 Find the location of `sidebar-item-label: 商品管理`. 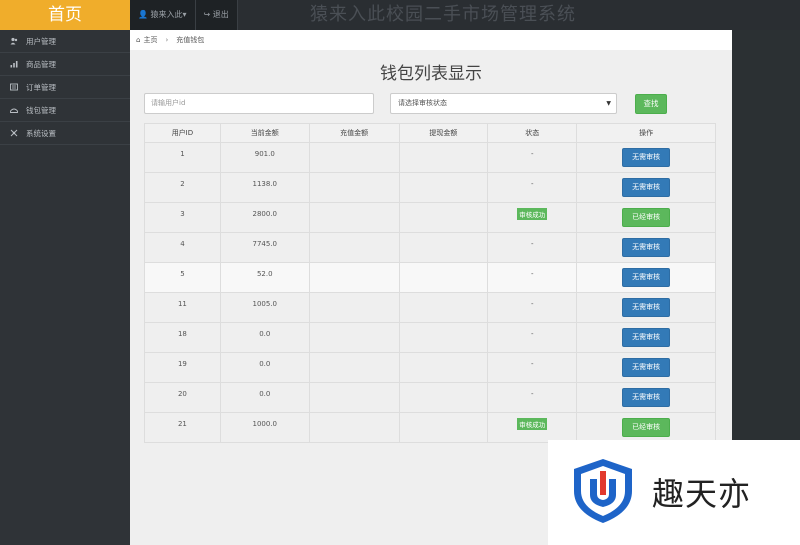

sidebar-item-label: 商品管理 is located at coordinates (41, 64).